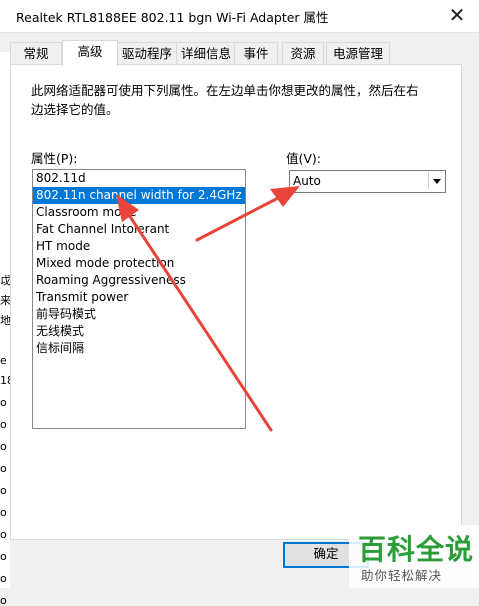 The height and width of the screenshot is (606, 479). What do you see at coordinates (3, 360) in the screenshot?
I see `background-text: e` at bounding box center [3, 360].